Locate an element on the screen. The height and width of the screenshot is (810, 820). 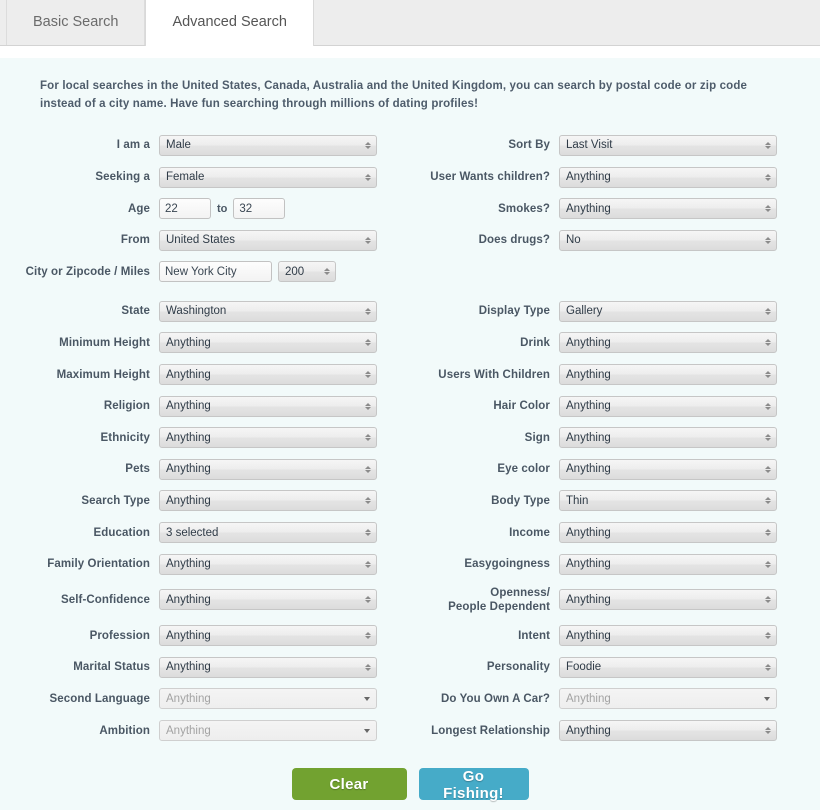
label-state: State is located at coordinates (135, 311).